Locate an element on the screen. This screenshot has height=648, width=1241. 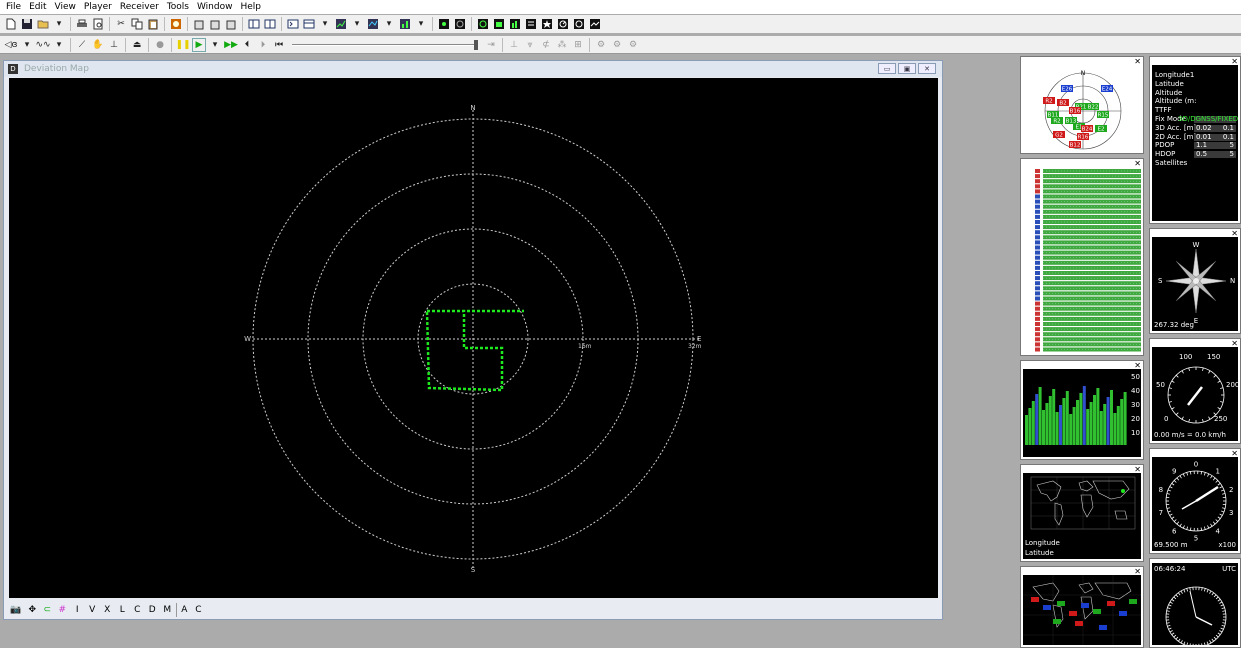
skip-to-start-icon: ⏮ is located at coordinates (279, 45).